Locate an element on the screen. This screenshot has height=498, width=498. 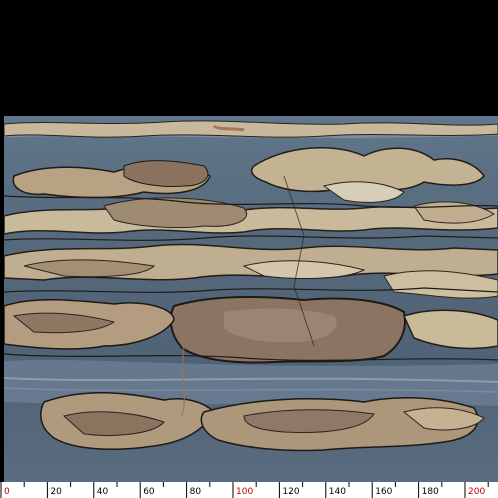
ruler-label: 100 is located at coordinates (244, 492).